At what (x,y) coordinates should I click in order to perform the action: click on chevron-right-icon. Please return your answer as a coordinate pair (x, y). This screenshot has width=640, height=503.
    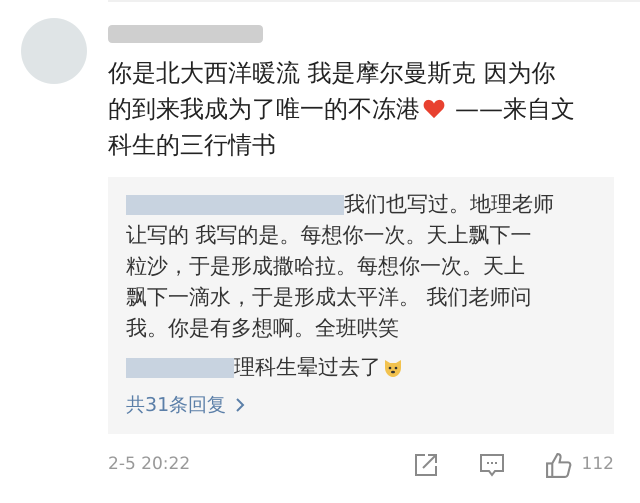
    Looking at the image, I should click on (241, 405).